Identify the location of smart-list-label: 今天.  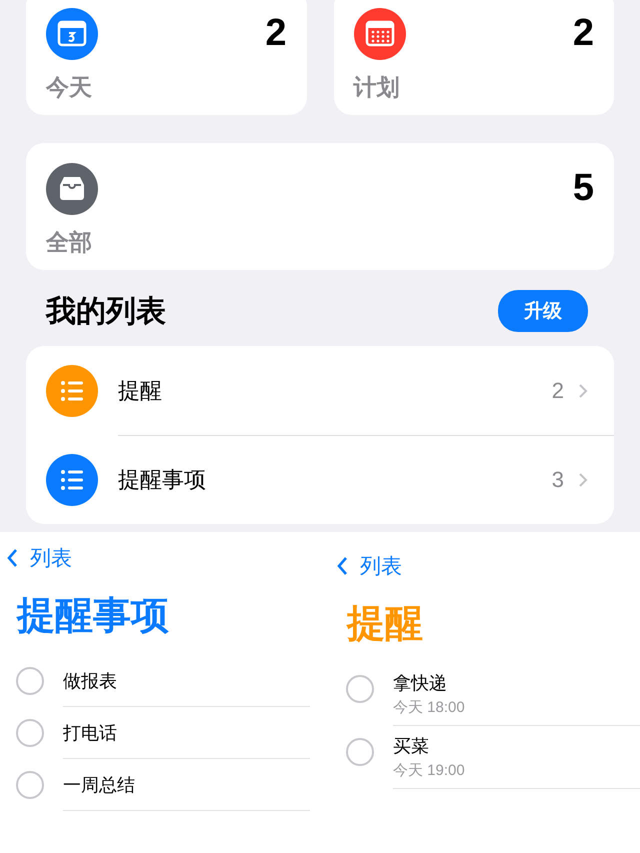
(69, 87).